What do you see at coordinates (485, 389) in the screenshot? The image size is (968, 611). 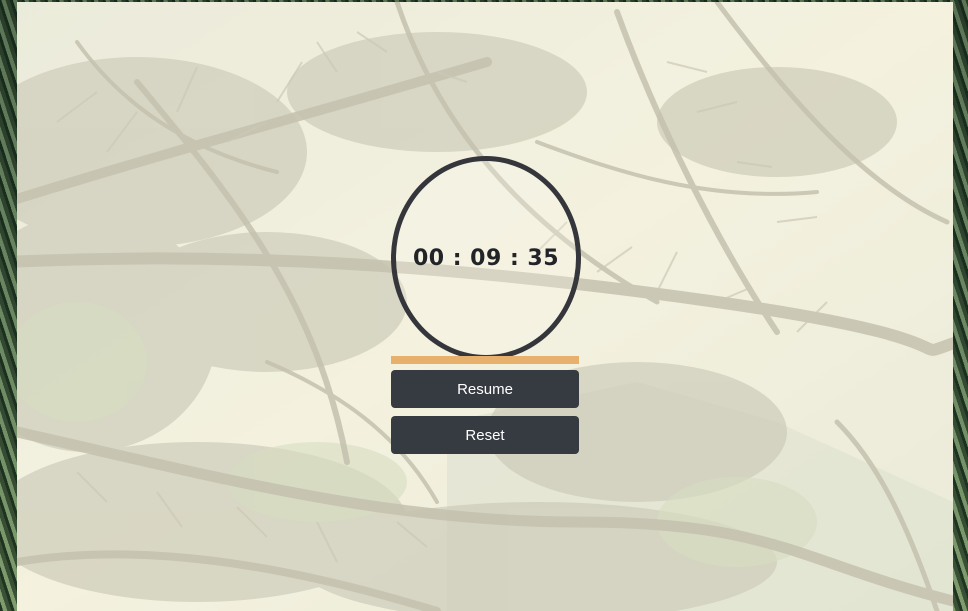 I see `resume-button: Resume` at bounding box center [485, 389].